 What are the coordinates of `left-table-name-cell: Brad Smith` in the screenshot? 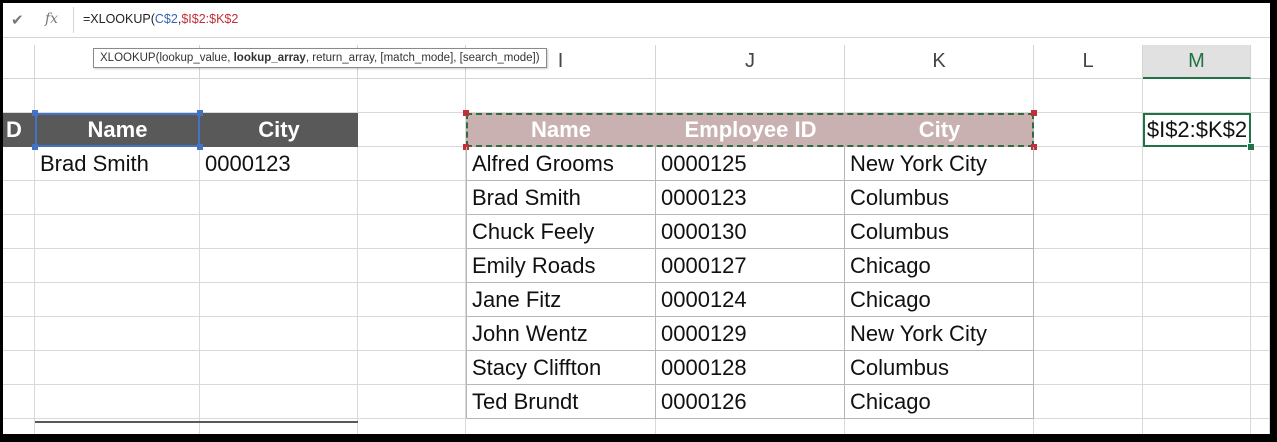 It's located at (117, 164).